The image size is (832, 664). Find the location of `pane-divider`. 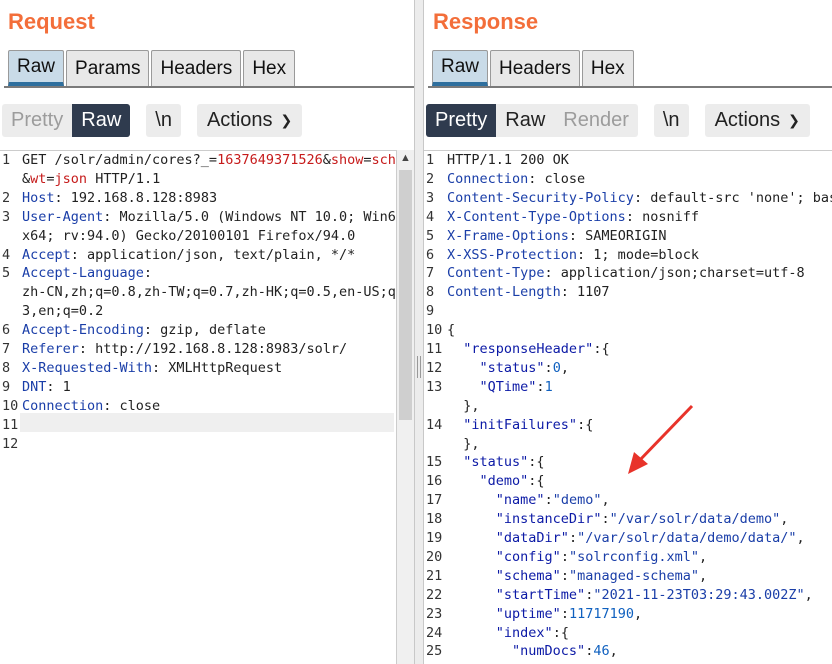

pane-divider is located at coordinates (419, 332).